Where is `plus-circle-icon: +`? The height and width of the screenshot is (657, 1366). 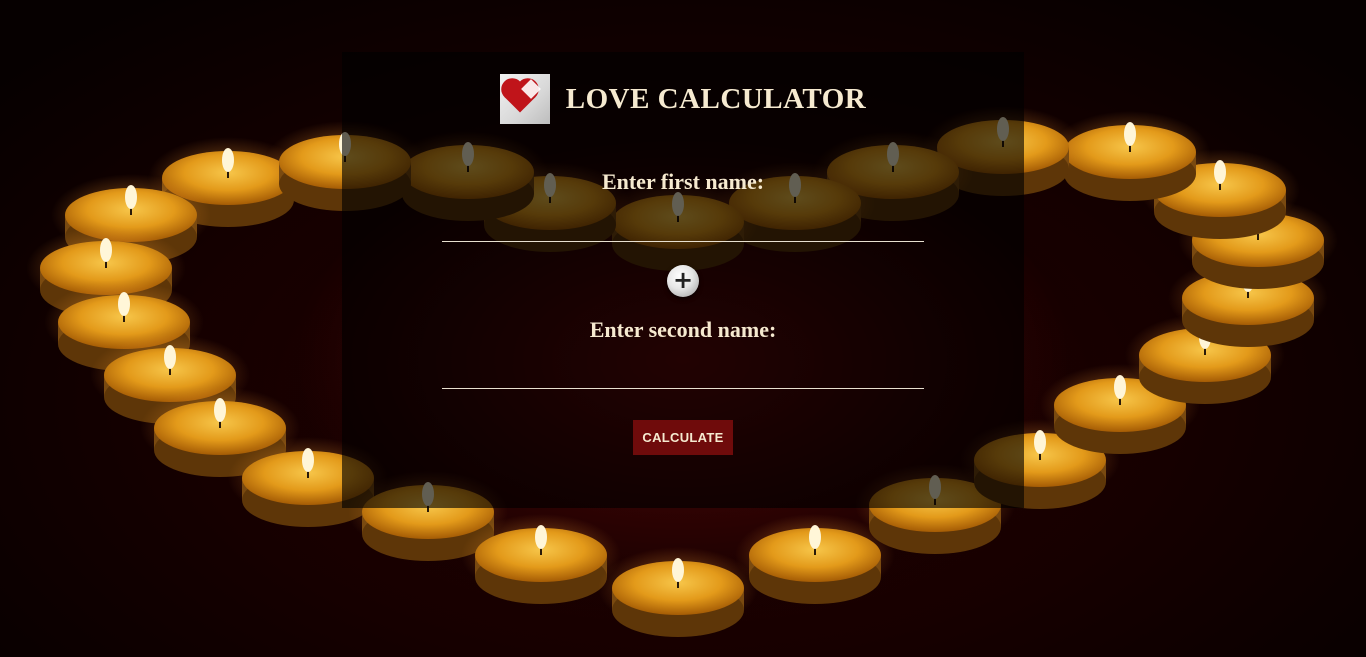
plus-circle-icon: + is located at coordinates (683, 281).